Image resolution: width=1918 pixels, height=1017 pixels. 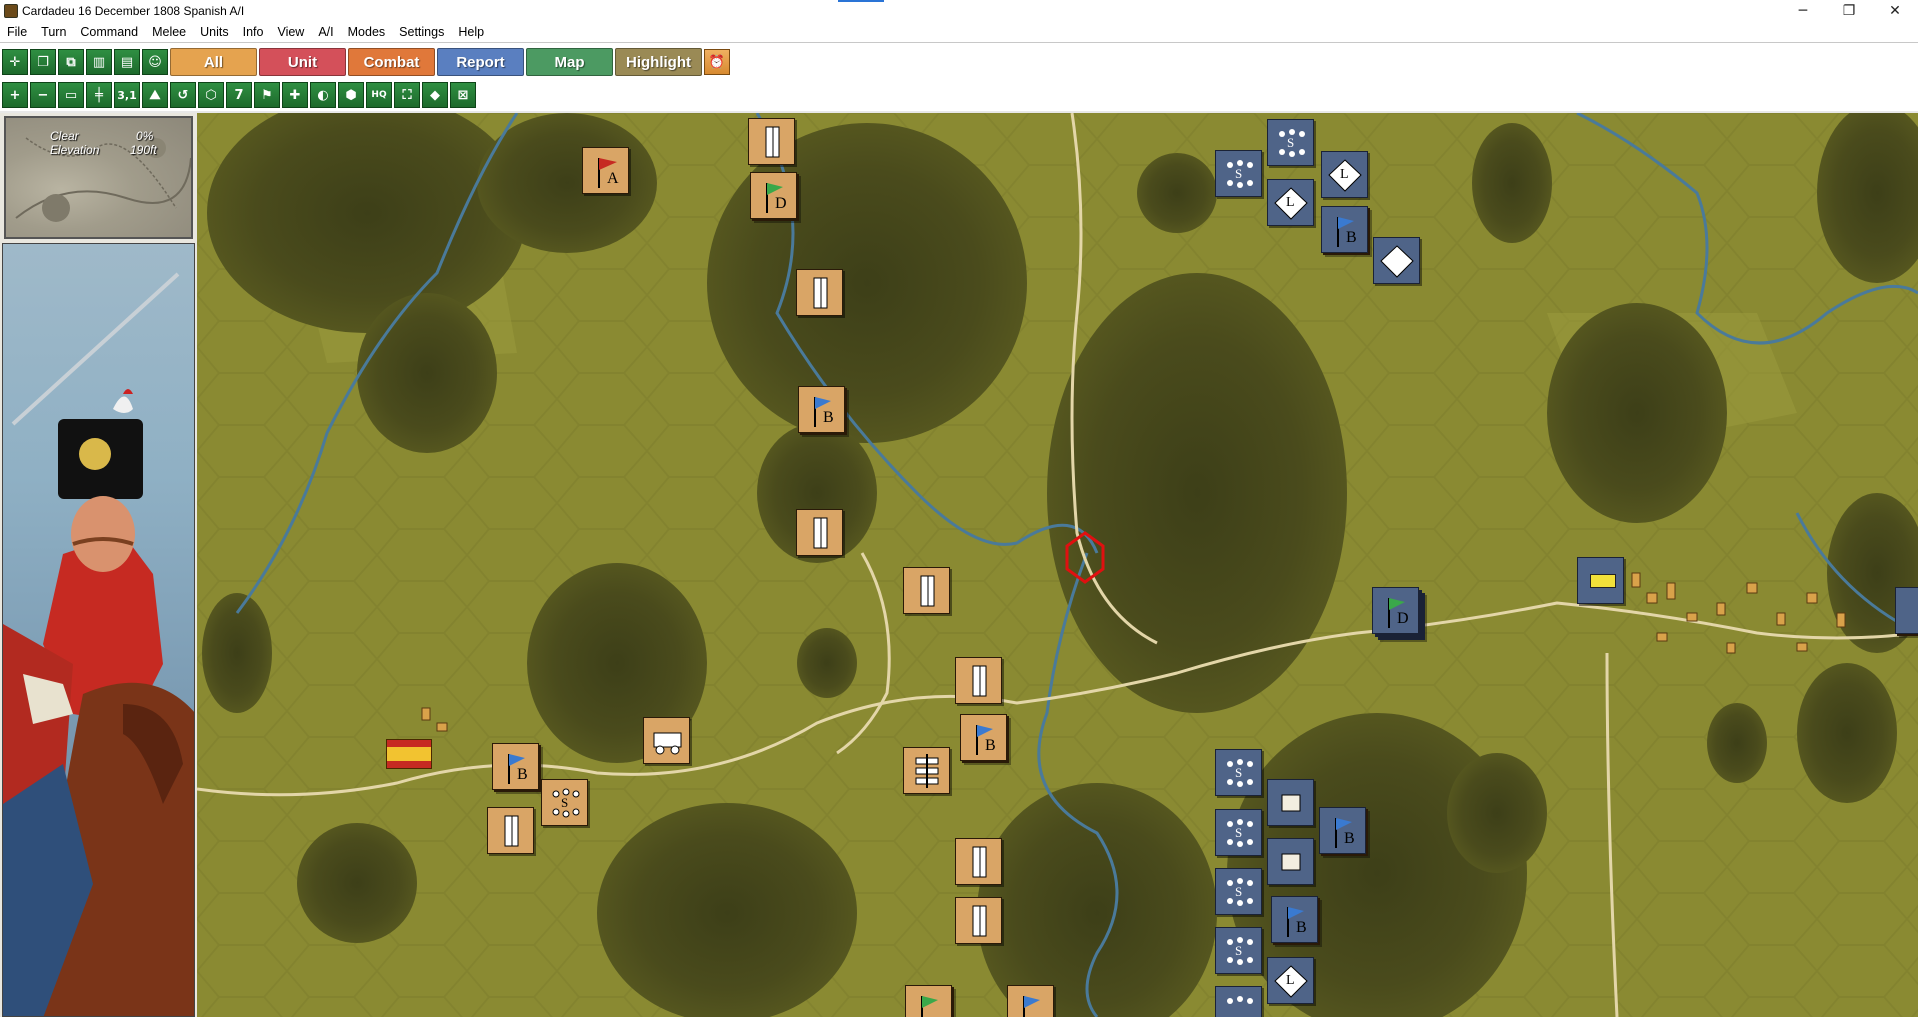 What do you see at coordinates (391, 62) in the screenshot?
I see `tab-combat: Combat` at bounding box center [391, 62].